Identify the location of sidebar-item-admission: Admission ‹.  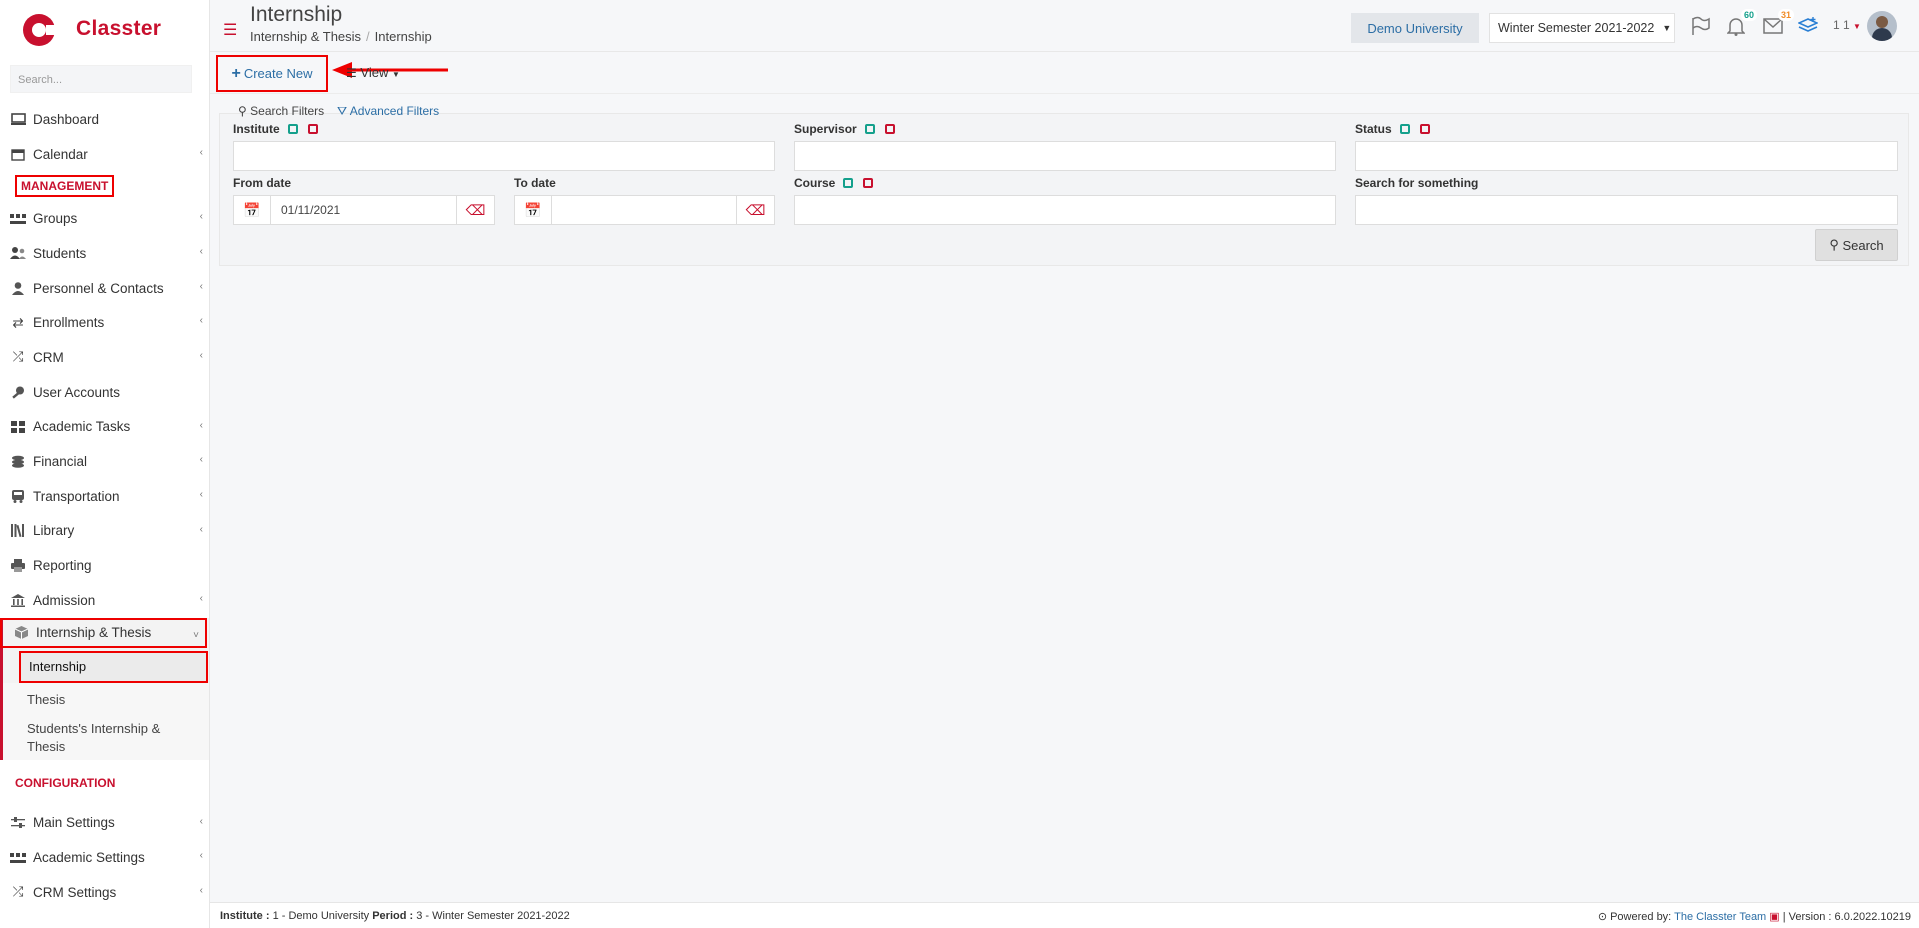
(104, 600).